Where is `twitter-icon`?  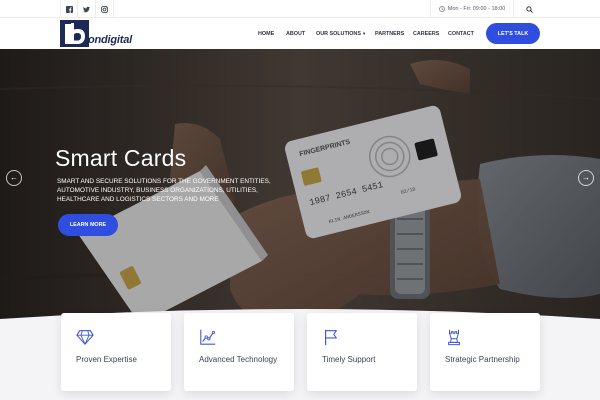
twitter-icon is located at coordinates (87, 9).